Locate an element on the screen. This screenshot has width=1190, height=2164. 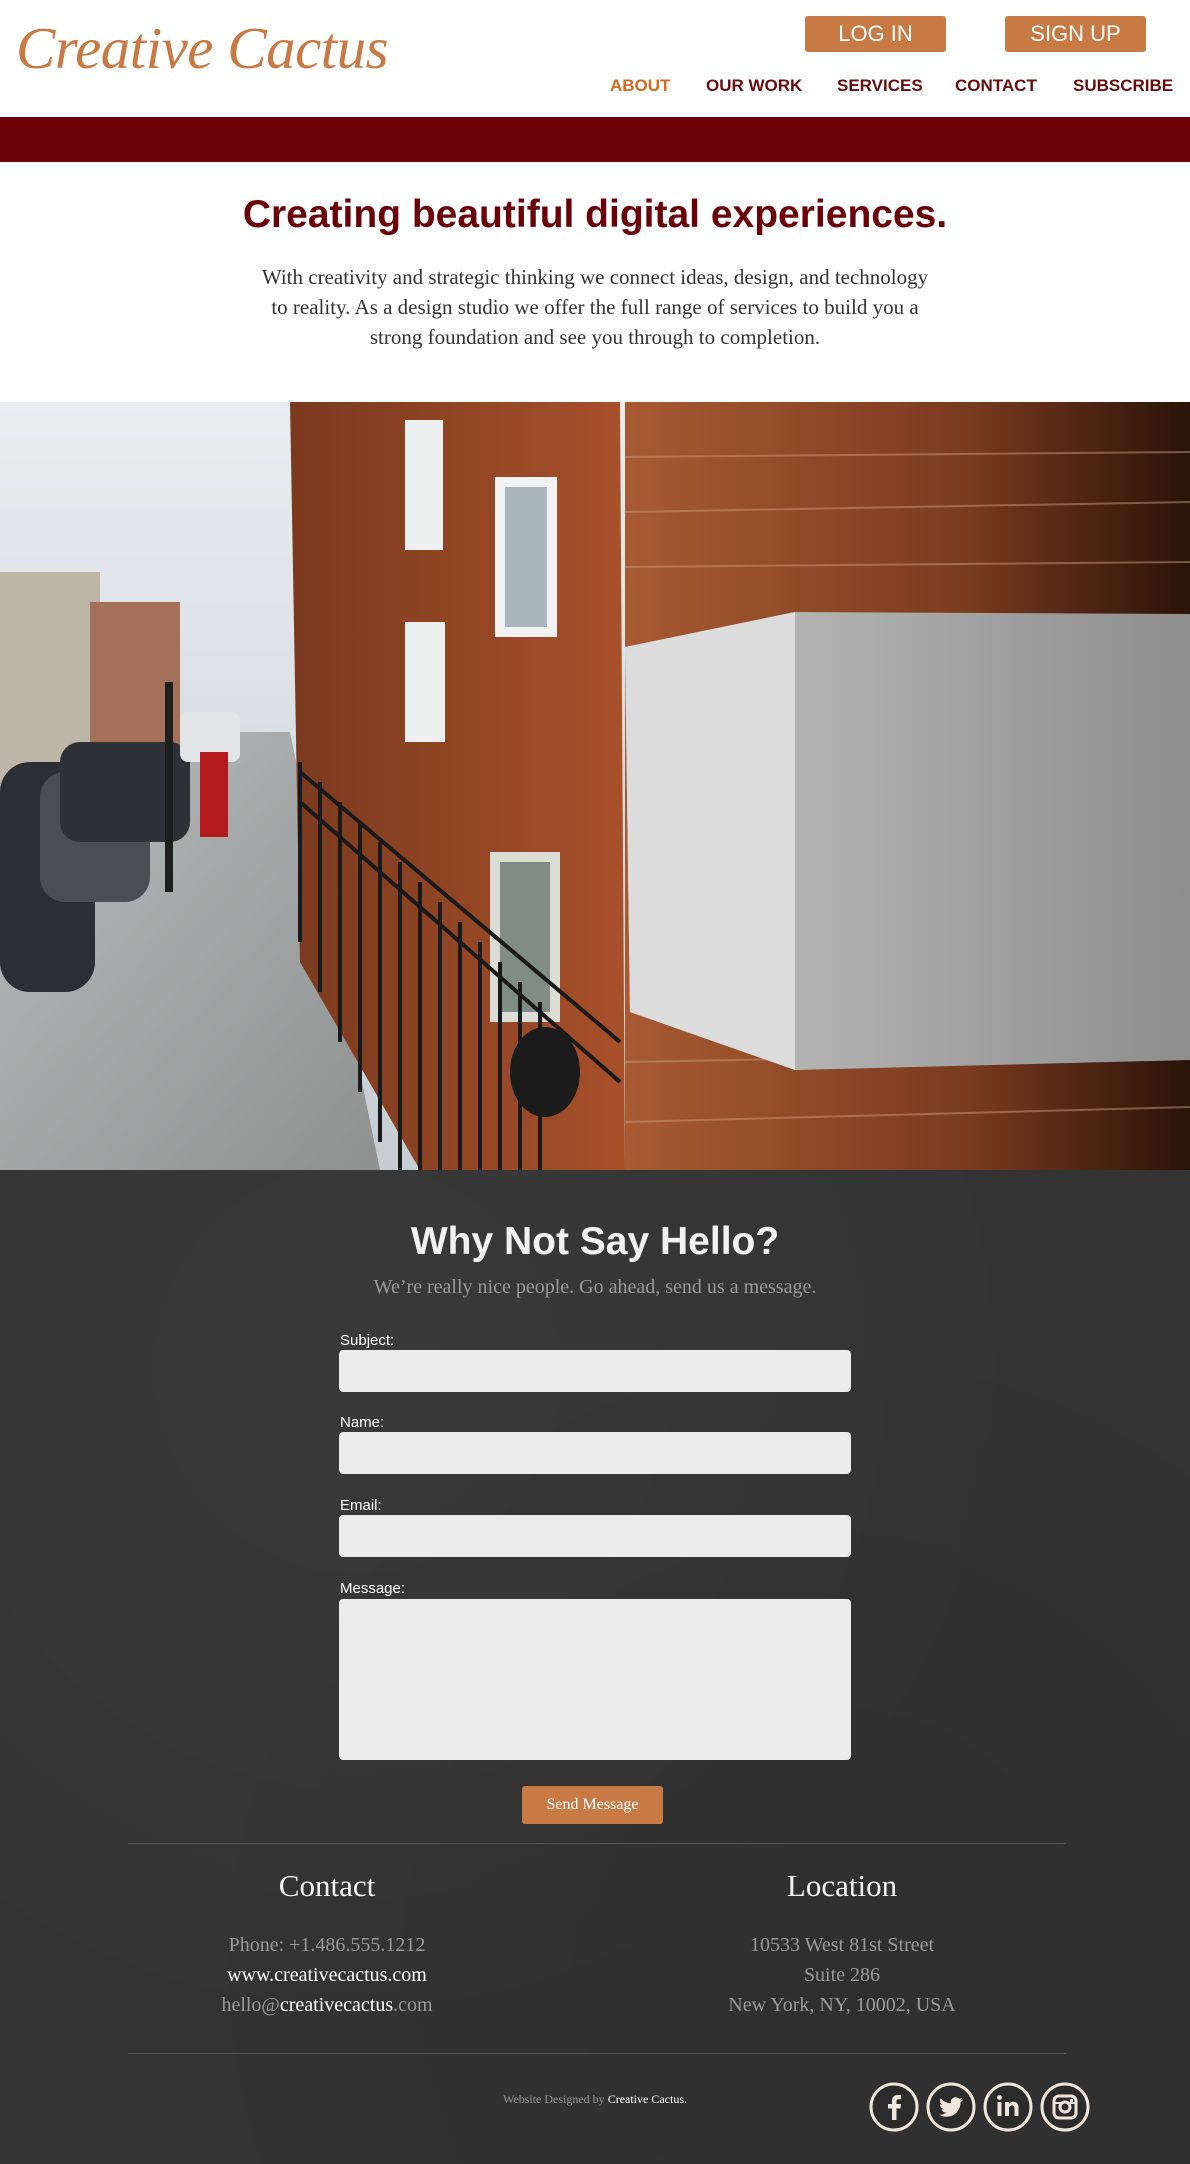
contact-website-text: www.creativecactus.com is located at coordinates (327, 1975).